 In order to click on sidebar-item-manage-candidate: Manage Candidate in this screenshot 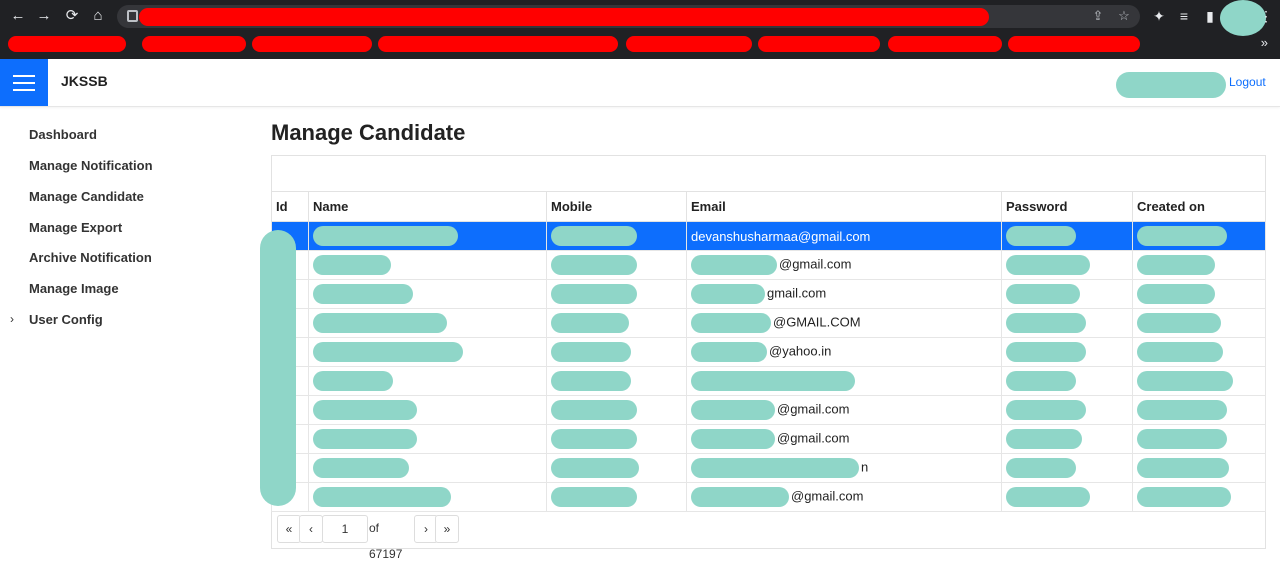, I will do `click(86, 196)`.